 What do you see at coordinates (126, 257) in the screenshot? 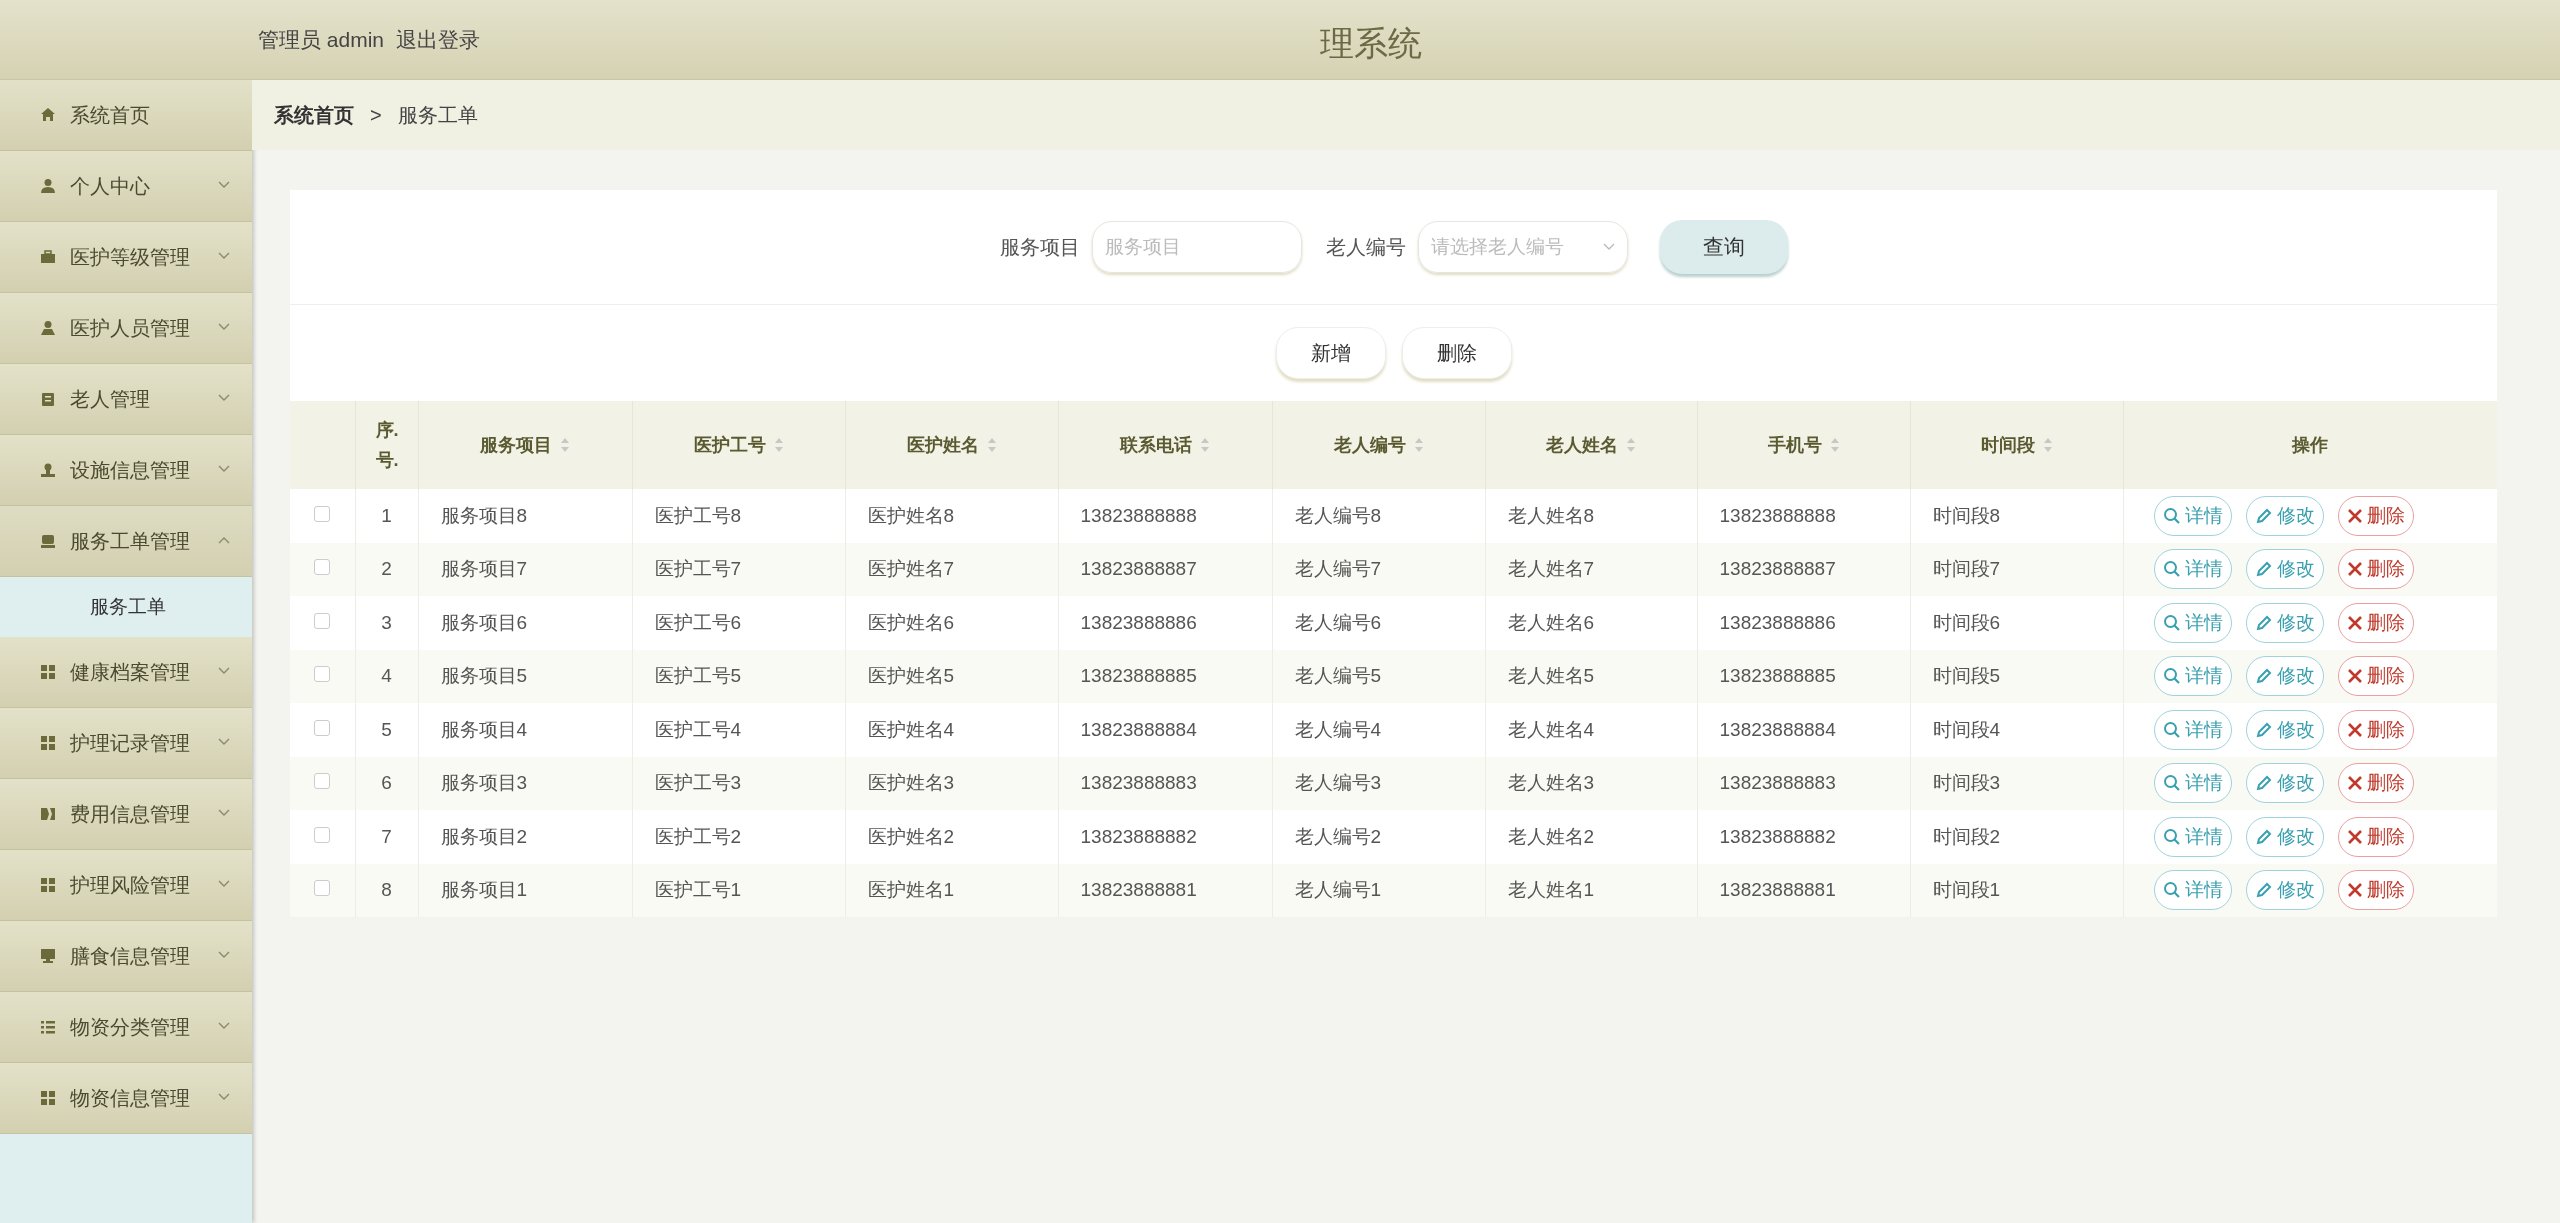
I see `sidebar-item: 医护等级管理` at bounding box center [126, 257].